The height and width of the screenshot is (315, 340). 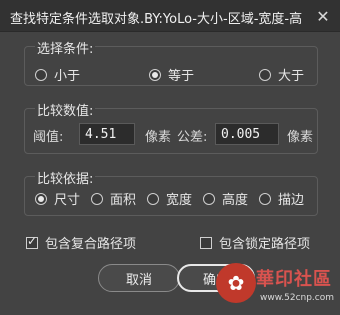 I want to click on comparison-value-group: 比较数值: 阈值: 像素 公差: 像素, so click(x=171, y=127).